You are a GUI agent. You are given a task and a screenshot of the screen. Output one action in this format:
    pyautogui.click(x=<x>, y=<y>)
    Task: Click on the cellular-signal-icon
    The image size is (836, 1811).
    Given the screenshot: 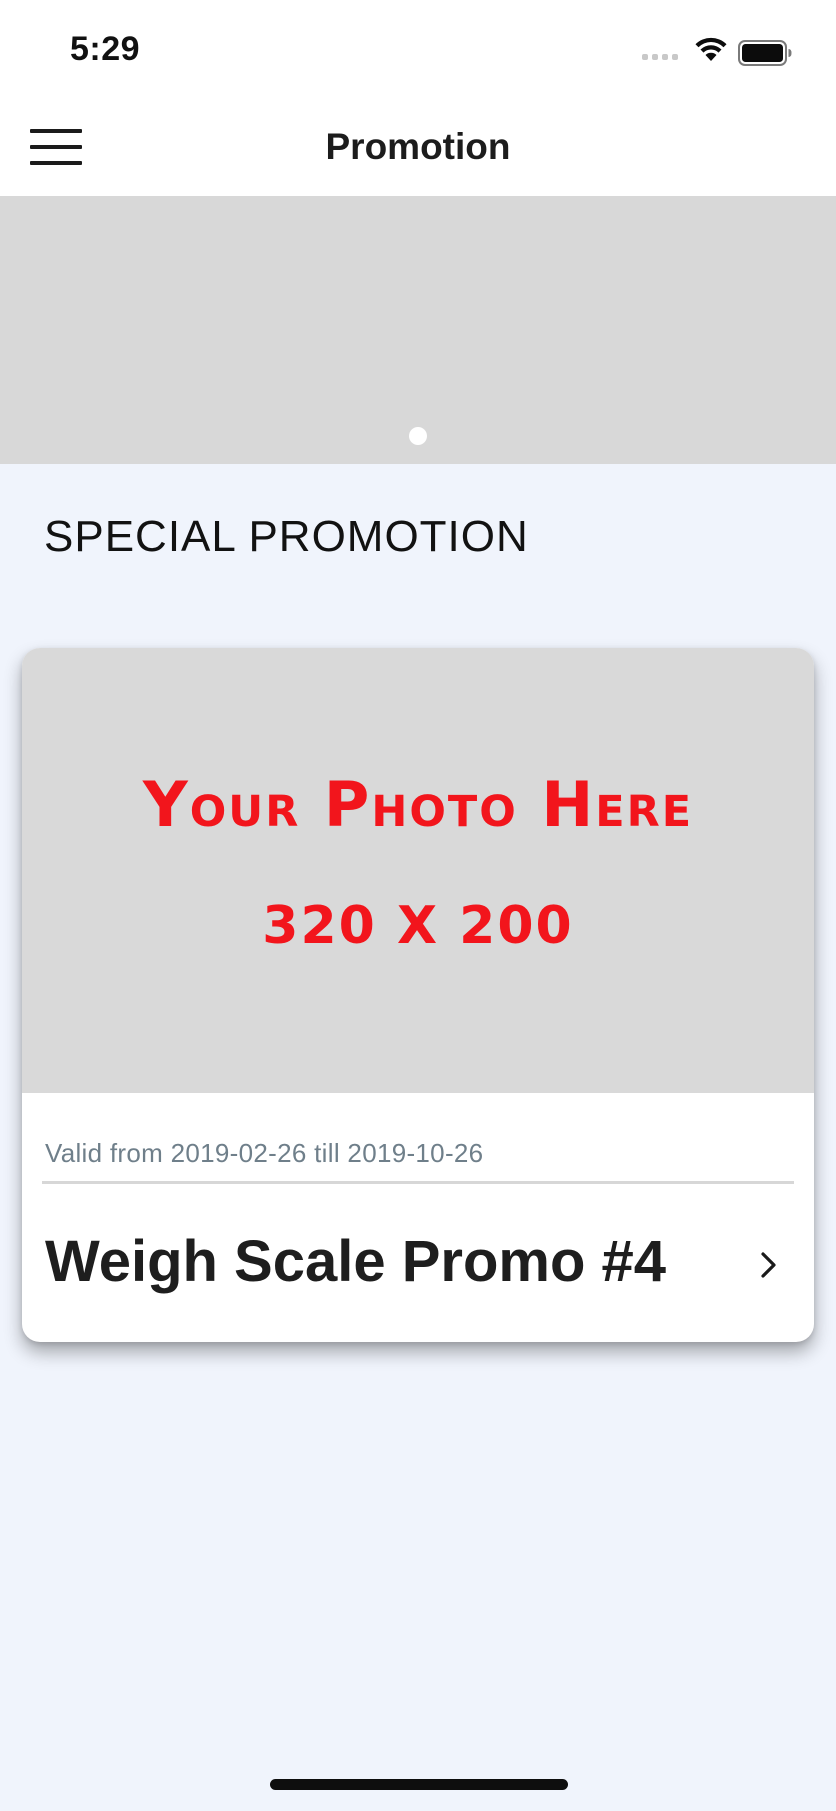 What is the action you would take?
    pyautogui.click(x=662, y=57)
    